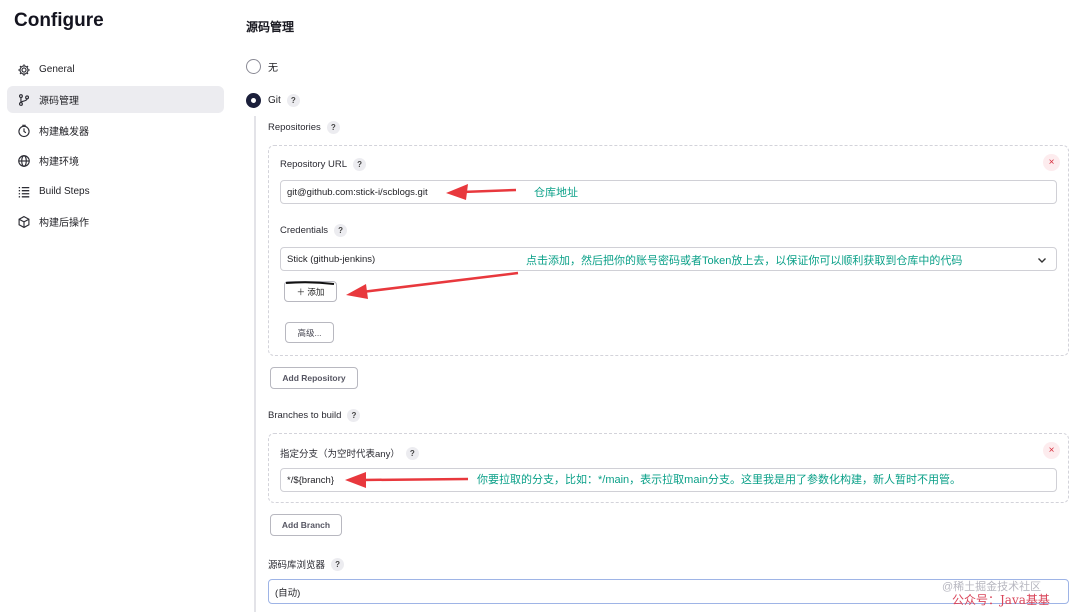 The image size is (1080, 612). What do you see at coordinates (64, 132) in the screenshot?
I see `sidebar-item-label: 构建触发器` at bounding box center [64, 132].